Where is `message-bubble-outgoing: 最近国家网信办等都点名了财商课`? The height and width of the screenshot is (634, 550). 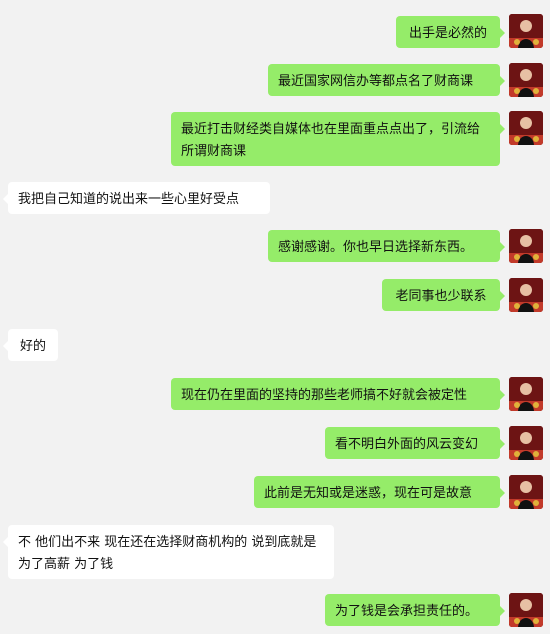 message-bubble-outgoing: 最近国家网信办等都点名了财商课 is located at coordinates (386, 80).